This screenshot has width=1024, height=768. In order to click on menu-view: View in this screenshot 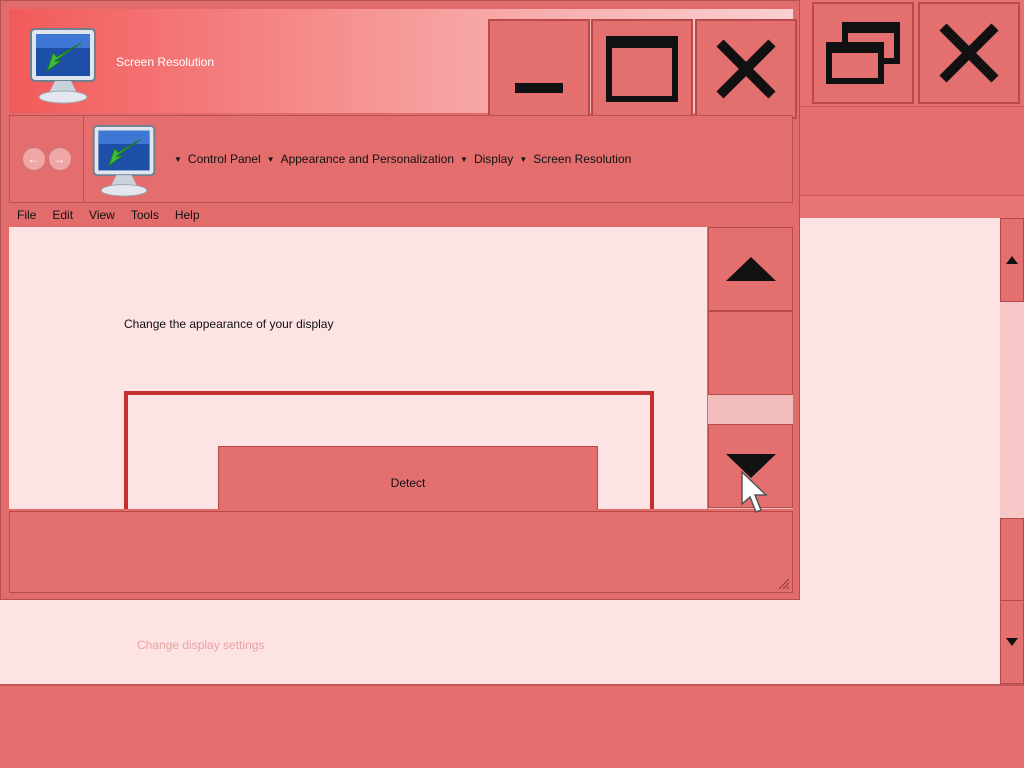, I will do `click(102, 215)`.